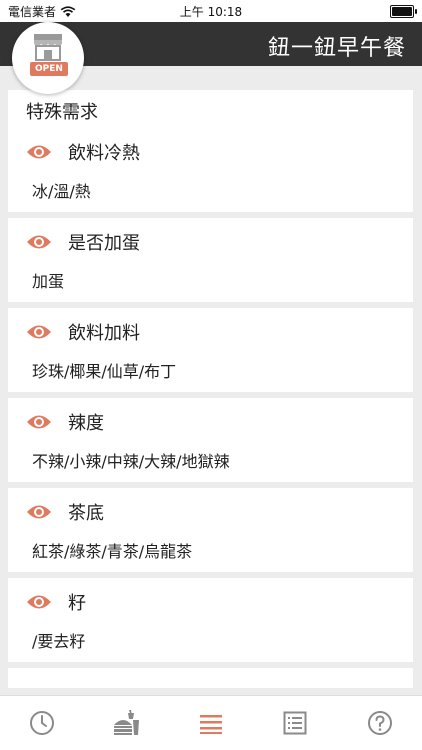  Describe the element at coordinates (48, 47) in the screenshot. I see `storefront-icon` at that location.